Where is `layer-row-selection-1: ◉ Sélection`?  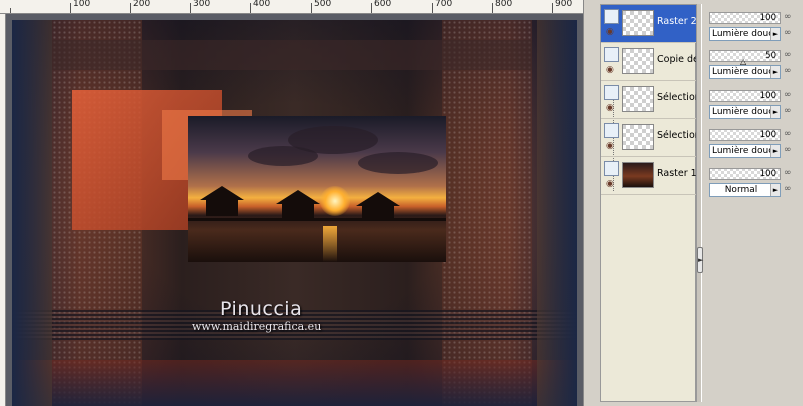
layer-row-selection-1: ◉ Sélection is located at coordinates (651, 100).